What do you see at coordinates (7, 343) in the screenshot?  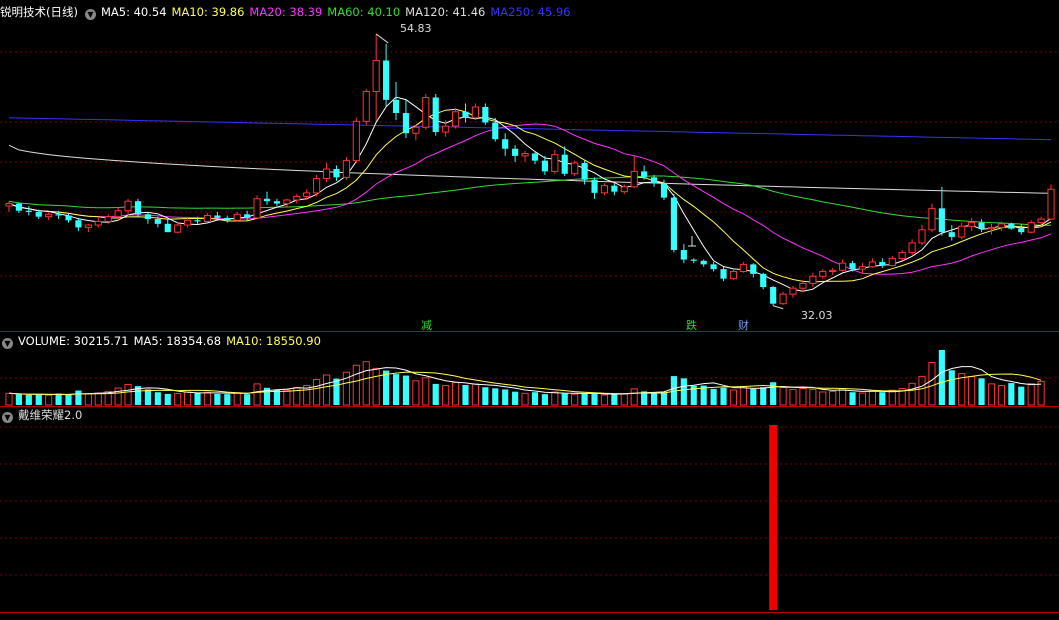 I see `volume-settings-icon: ▼` at bounding box center [7, 343].